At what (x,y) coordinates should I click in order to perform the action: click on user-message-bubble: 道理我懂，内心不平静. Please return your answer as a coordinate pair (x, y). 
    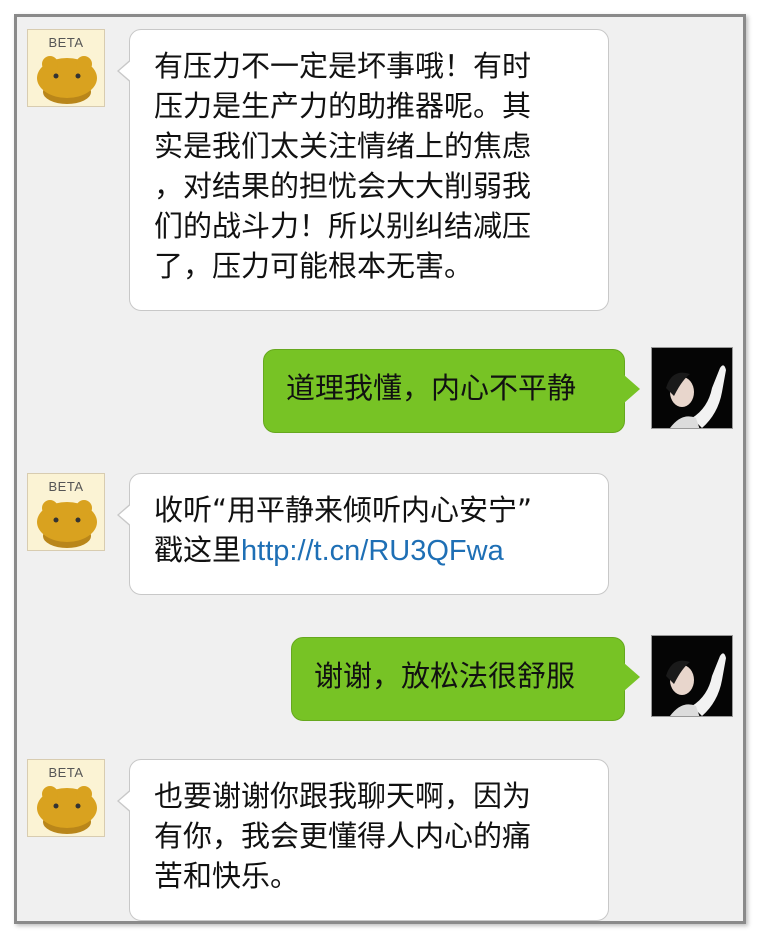
    Looking at the image, I should click on (444, 391).